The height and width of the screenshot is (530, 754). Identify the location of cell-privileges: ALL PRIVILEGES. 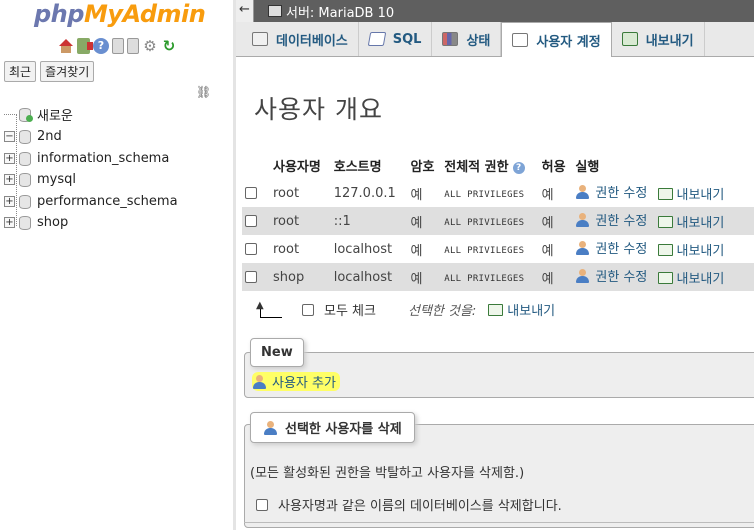
(490, 193).